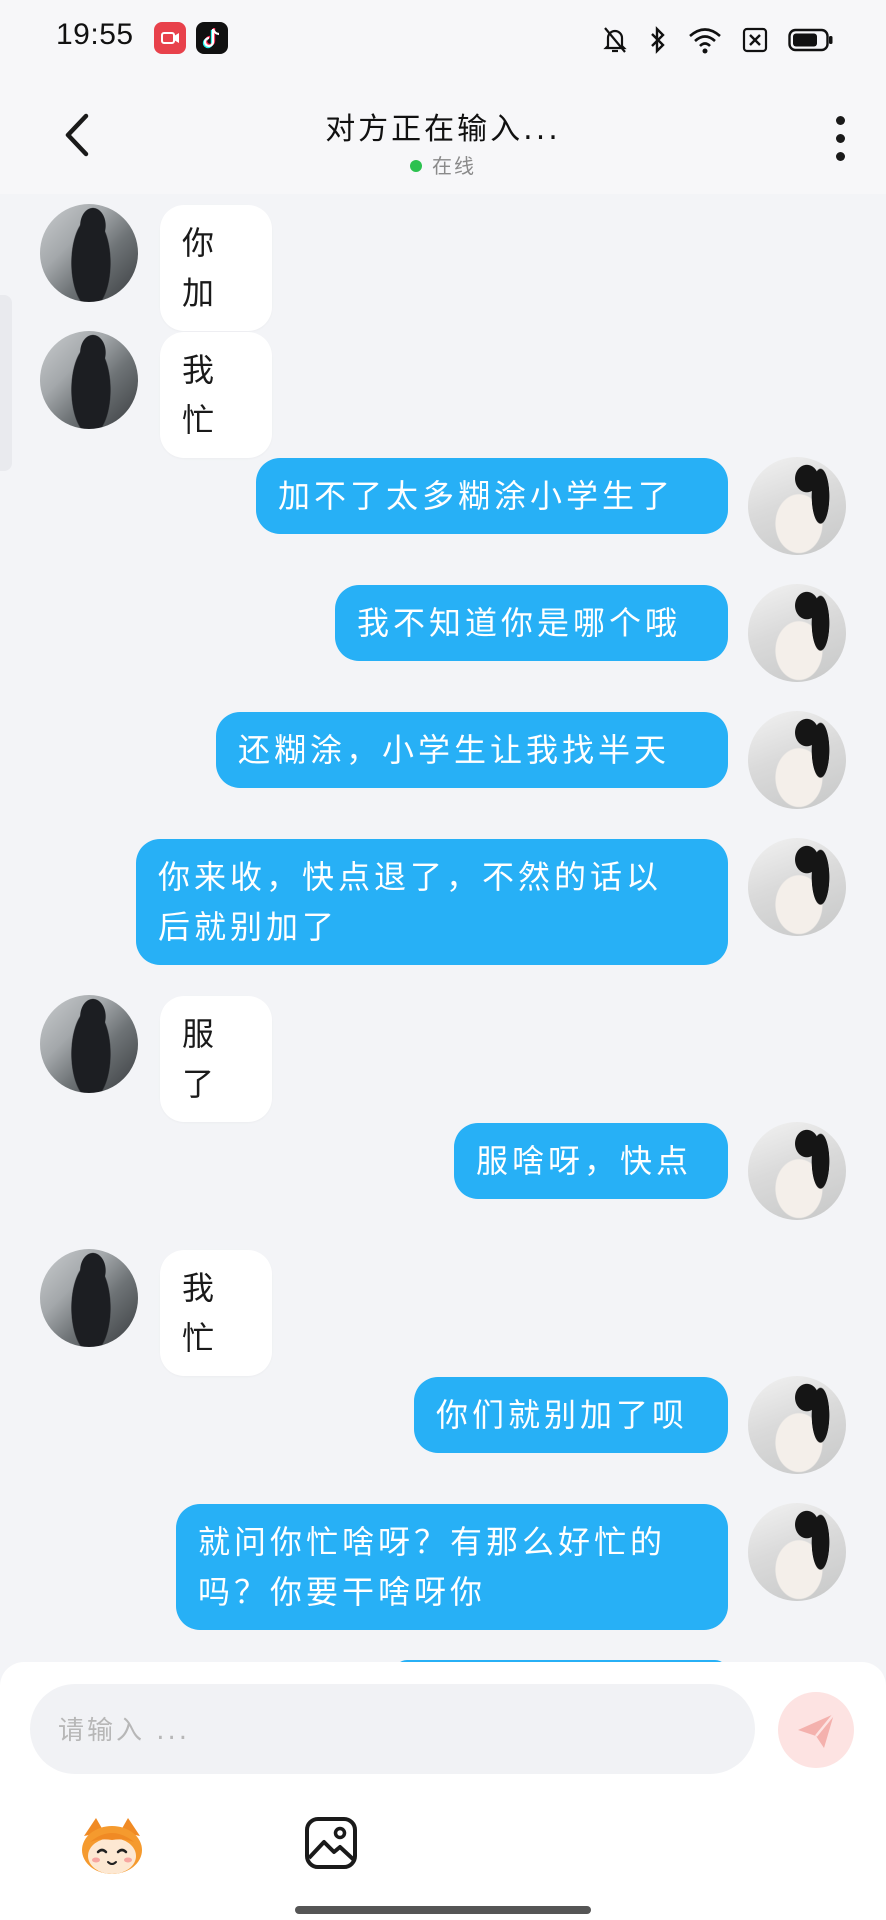 This screenshot has height=1920, width=886. I want to click on bluetooth-icon, so click(658, 40).